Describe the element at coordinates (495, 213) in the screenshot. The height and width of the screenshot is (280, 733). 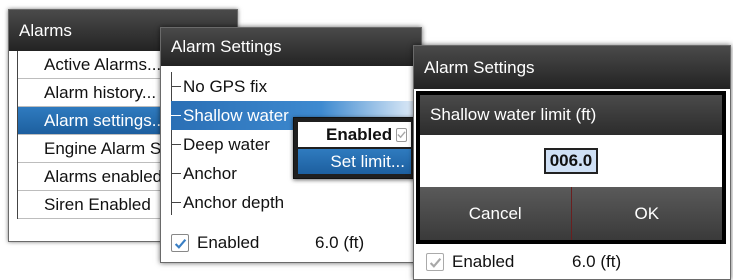
I see `cancel-button: Cancel` at that location.